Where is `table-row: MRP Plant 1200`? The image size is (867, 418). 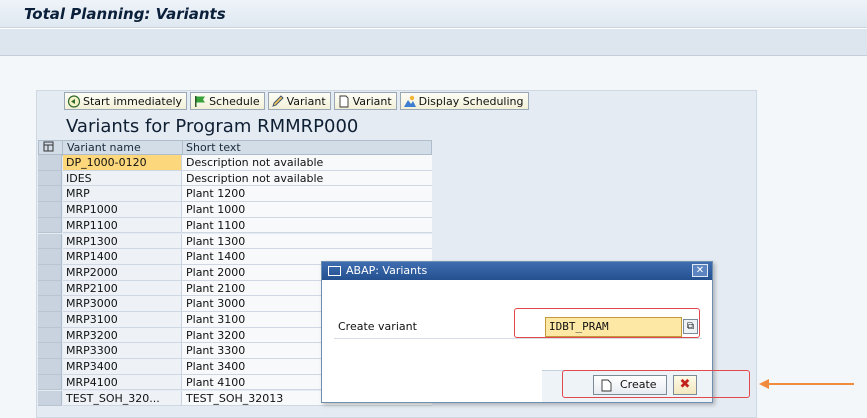
table-row: MRP Plant 1200 is located at coordinates (235, 194).